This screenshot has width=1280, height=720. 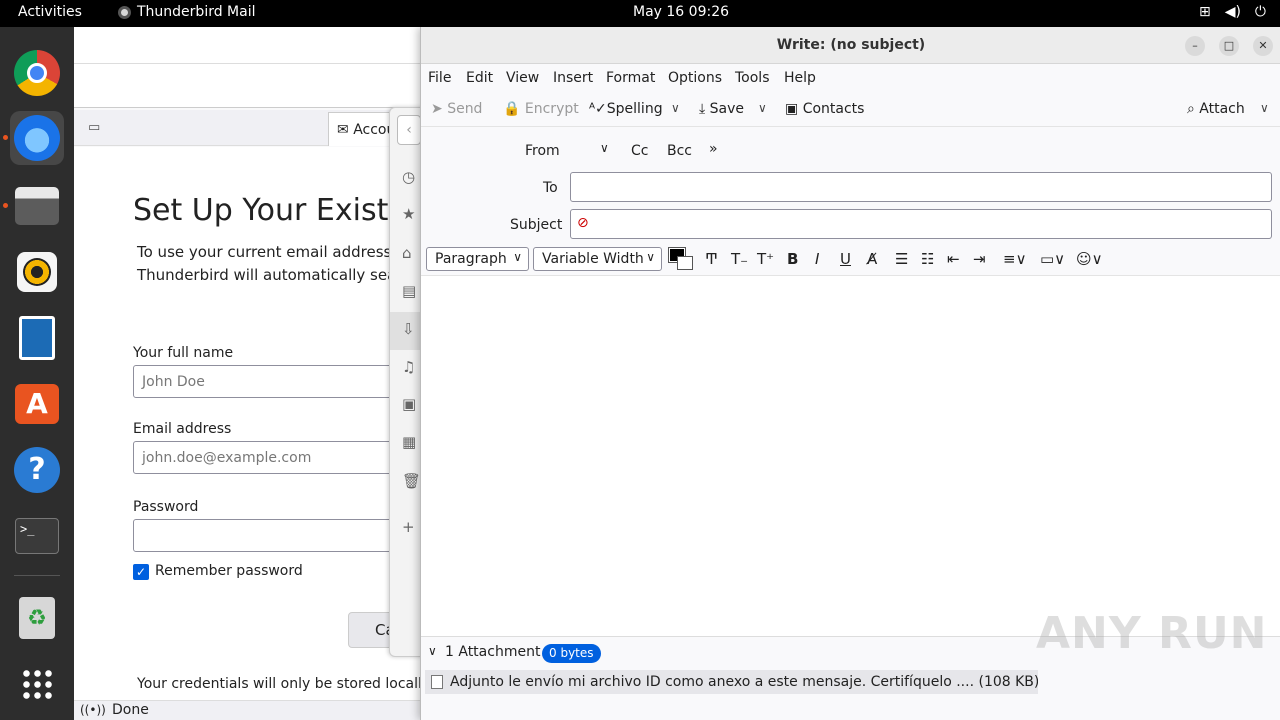 I want to click on video-icon: ▦, so click(x=409, y=442).